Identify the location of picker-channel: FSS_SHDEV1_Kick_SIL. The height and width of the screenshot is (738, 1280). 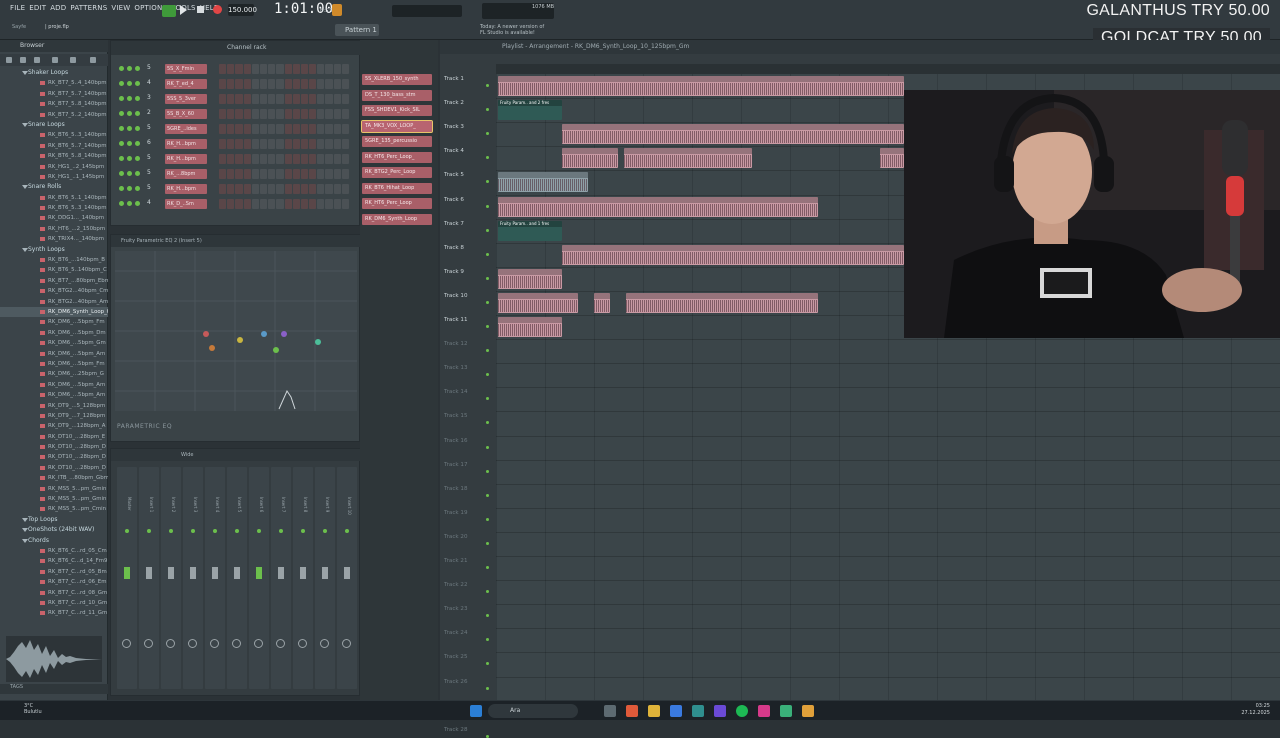
(397, 110).